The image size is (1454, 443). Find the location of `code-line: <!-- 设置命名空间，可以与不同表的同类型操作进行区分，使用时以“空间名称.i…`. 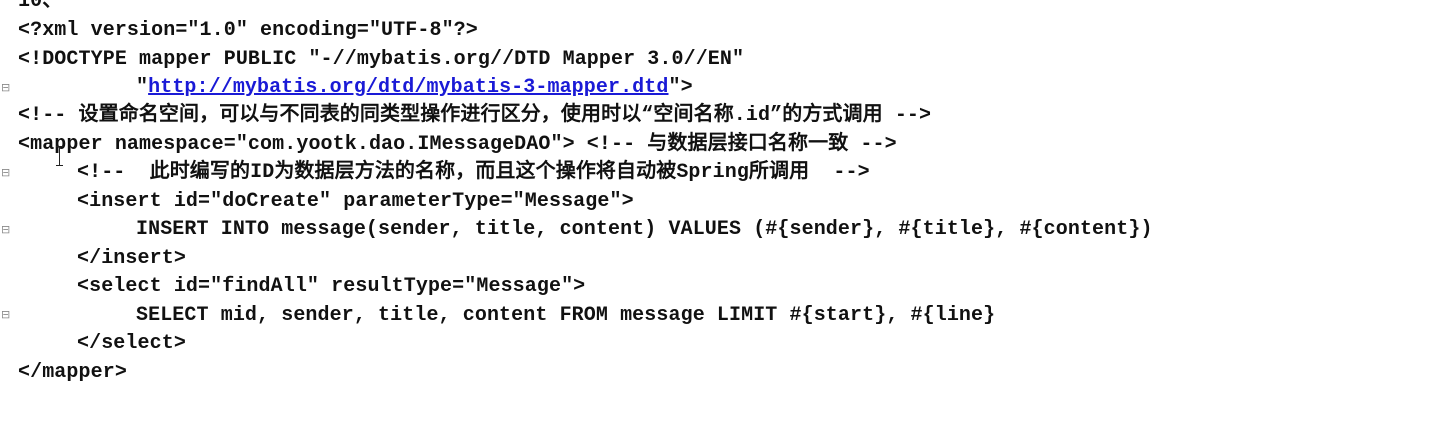

code-line: <!-- 设置命名空间，可以与不同表的同类型操作进行区分，使用时以“空间名称.i… is located at coordinates (465, 116).